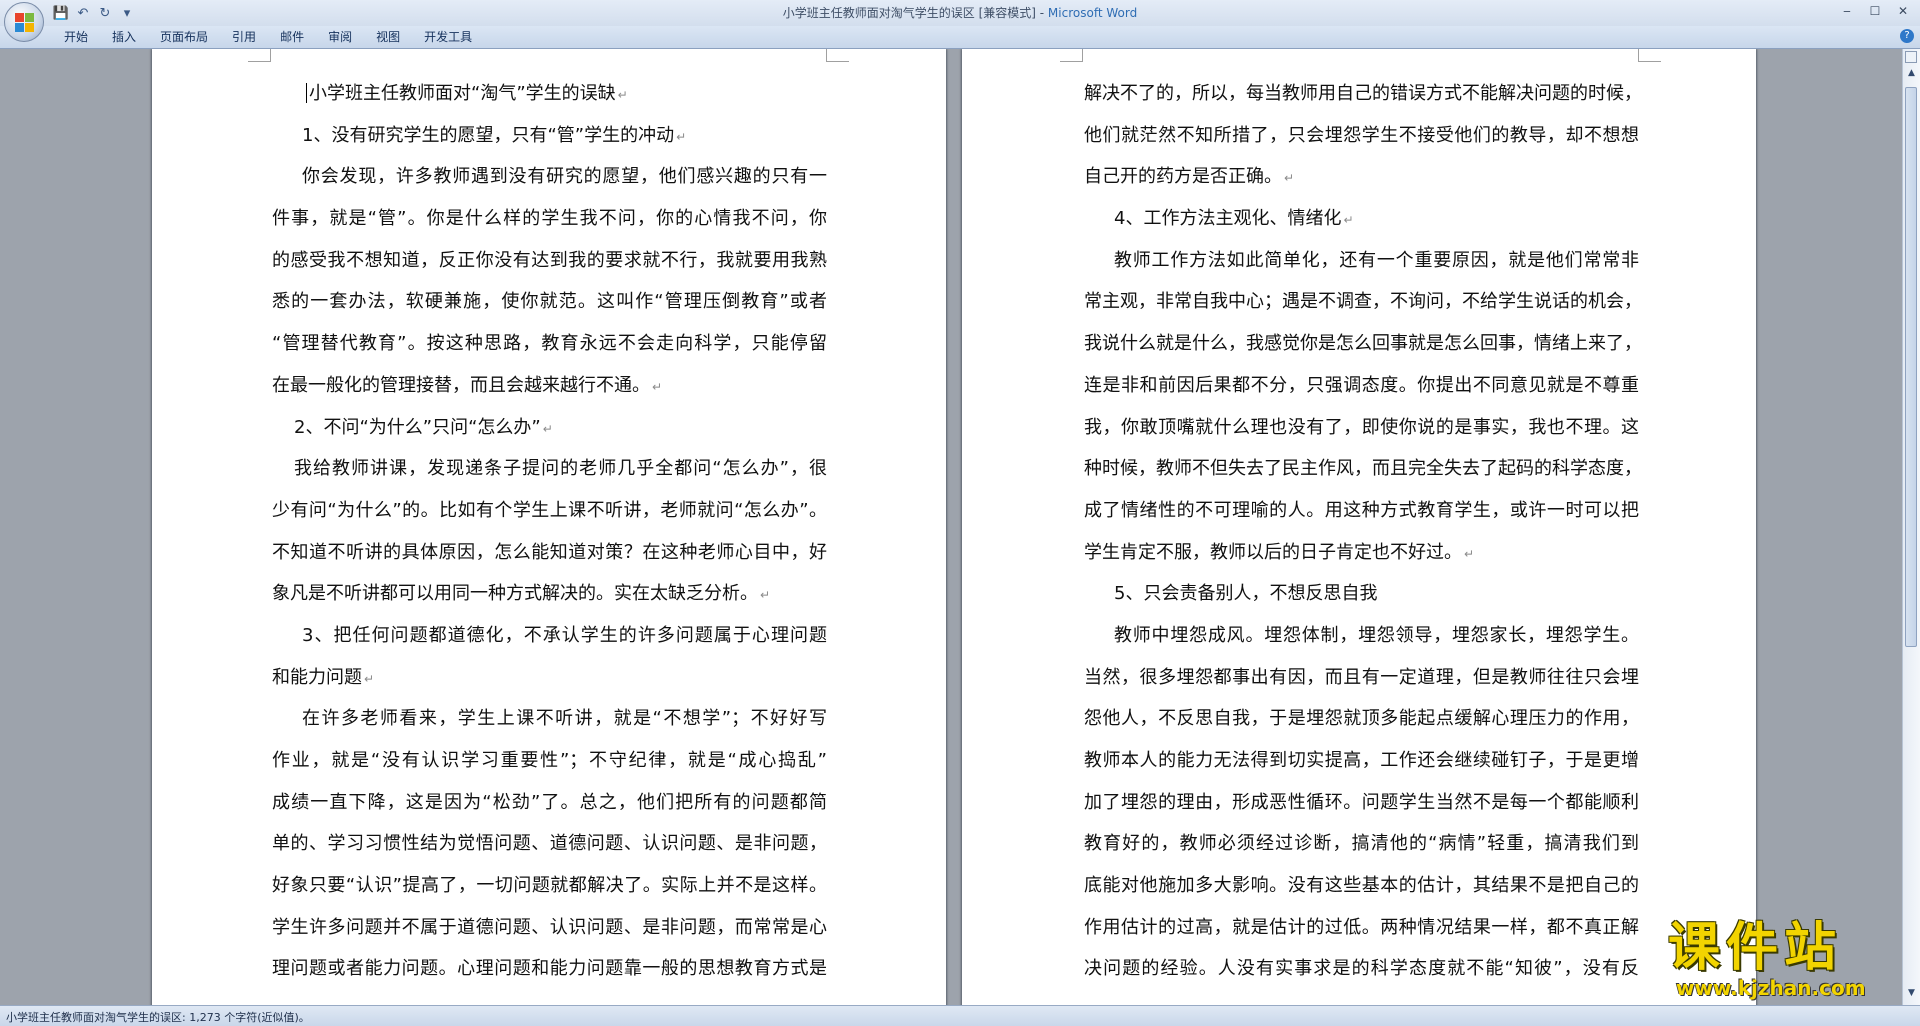 This screenshot has width=1920, height=1026. What do you see at coordinates (1273, 552) in the screenshot?
I see `line-text: 学生肯定不服，教师以后的日子肯定也不好过。` at bounding box center [1273, 552].